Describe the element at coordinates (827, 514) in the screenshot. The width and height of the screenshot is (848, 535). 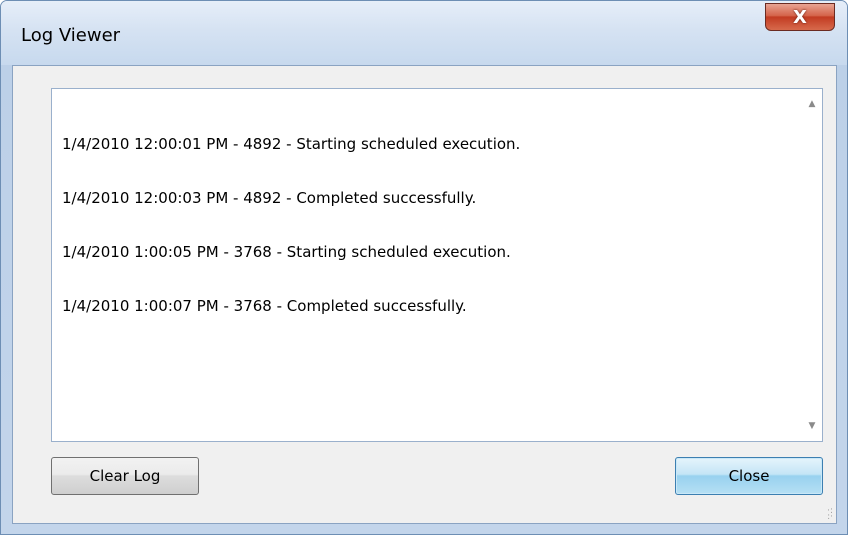
I see `resize-grip-icon: ·::·` at that location.